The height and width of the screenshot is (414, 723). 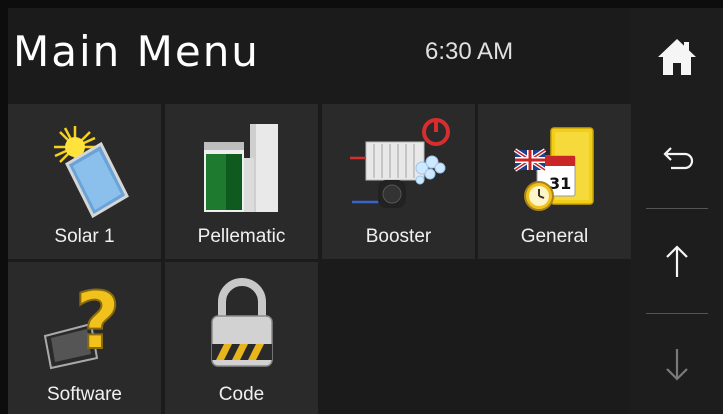 What do you see at coordinates (398, 236) in the screenshot?
I see `menu-tile-label: Booster` at bounding box center [398, 236].